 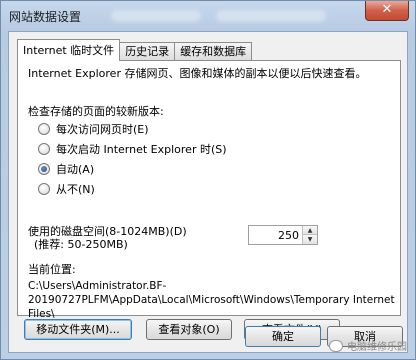 I want to click on close-button: ✕, so click(x=387, y=11).